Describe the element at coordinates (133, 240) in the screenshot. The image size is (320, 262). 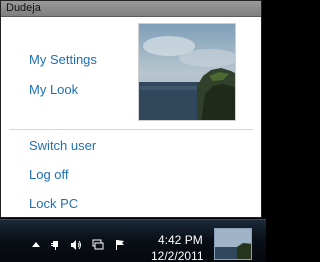
I see `taskbar: 4:42 PM 12/2/2011` at that location.